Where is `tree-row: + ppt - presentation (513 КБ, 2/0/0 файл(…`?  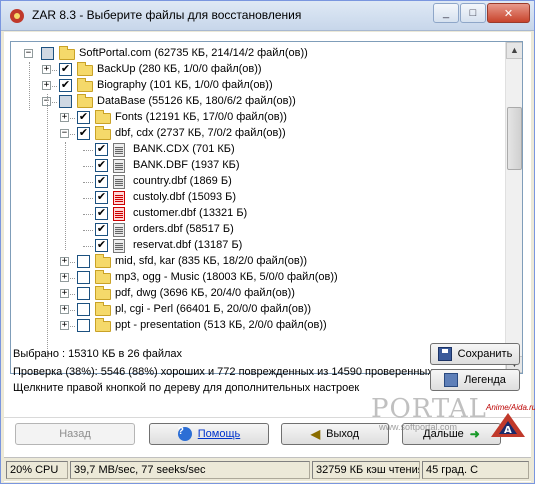 tree-row: + ppt - presentation (513 КБ, 2/0/0 файл(… is located at coordinates (258, 326).